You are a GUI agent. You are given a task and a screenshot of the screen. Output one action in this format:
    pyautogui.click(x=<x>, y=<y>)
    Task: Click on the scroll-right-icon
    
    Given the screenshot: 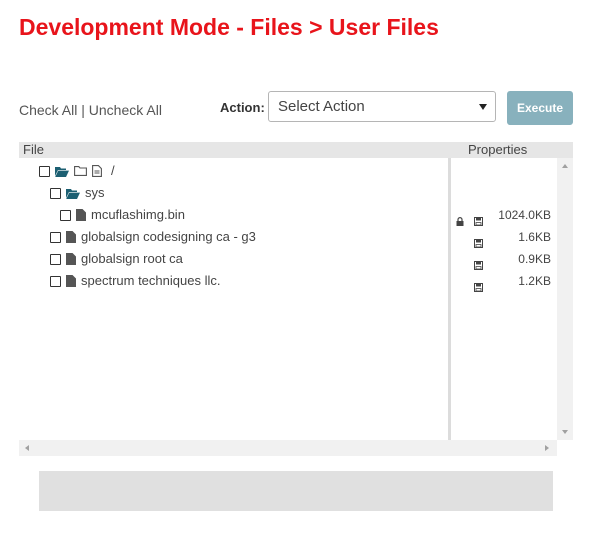 What is the action you would take?
    pyautogui.click(x=547, y=448)
    